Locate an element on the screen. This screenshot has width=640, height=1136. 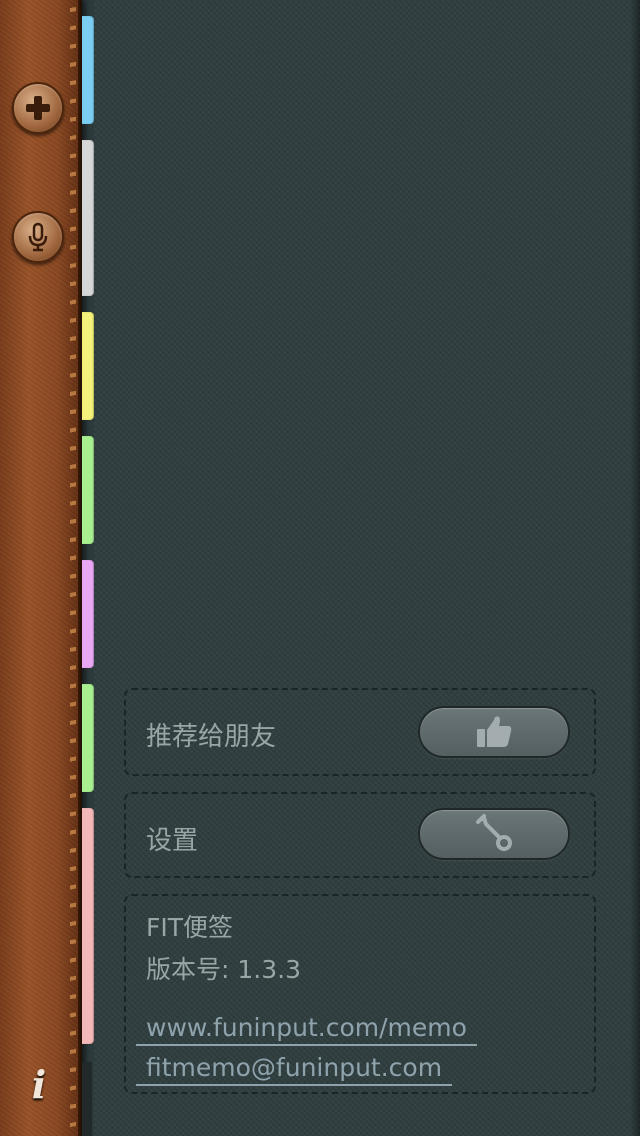
stitching is located at coordinates (73, 568).